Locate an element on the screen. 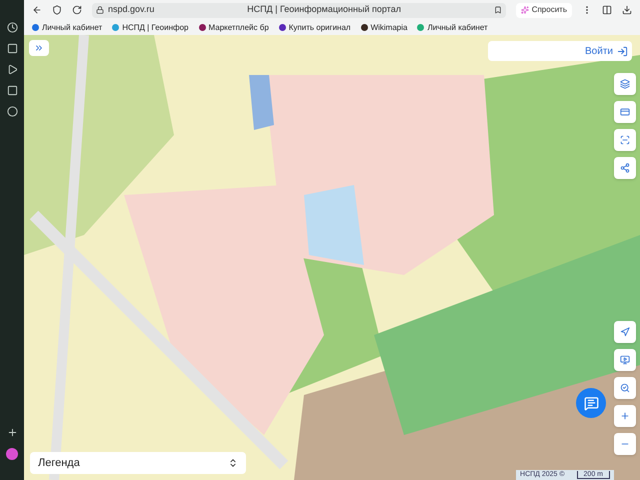 The image size is (640, 480). history-icon is located at coordinates (12, 27).